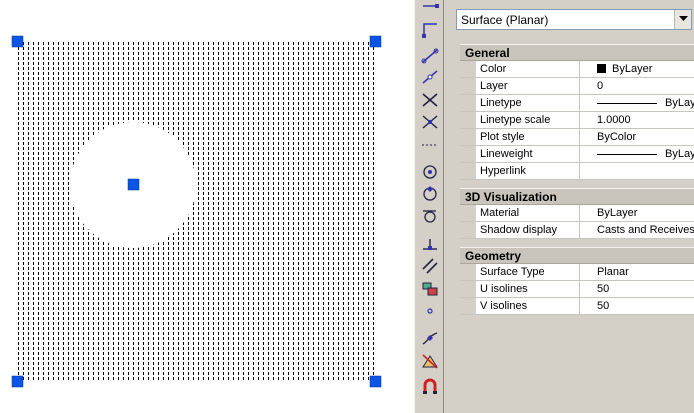 This screenshot has width=694, height=413. Describe the element at coordinates (520, 171) in the screenshot. I see `property-label: Hyperlink` at that location.